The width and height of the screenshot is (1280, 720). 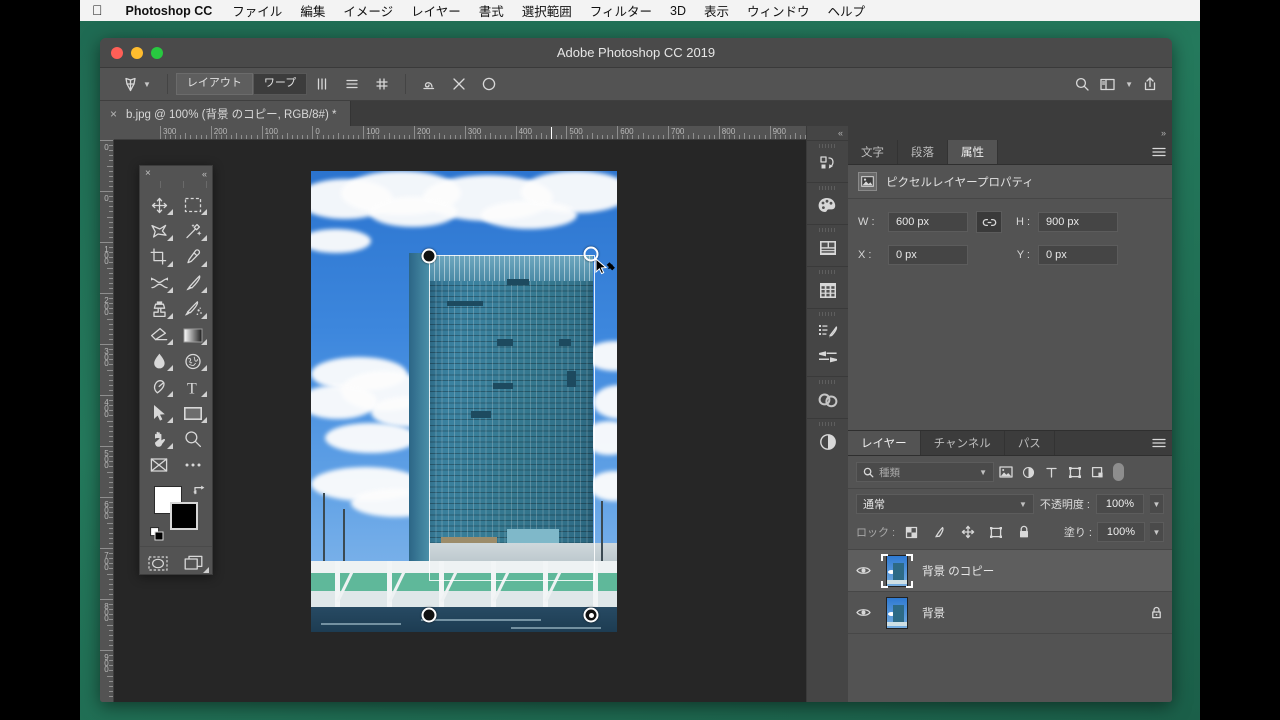 I want to click on menu-item-layer: レイヤー, so click(x=436, y=10).